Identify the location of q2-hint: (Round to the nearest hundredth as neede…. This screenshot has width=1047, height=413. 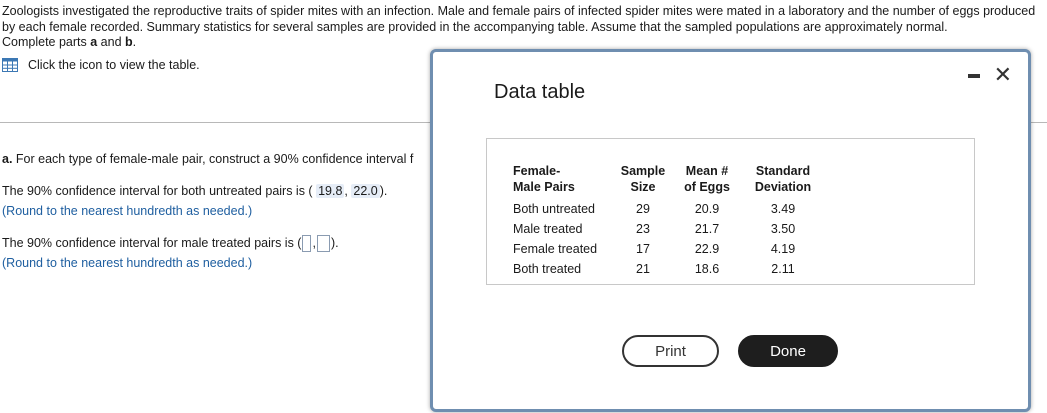
(127, 263).